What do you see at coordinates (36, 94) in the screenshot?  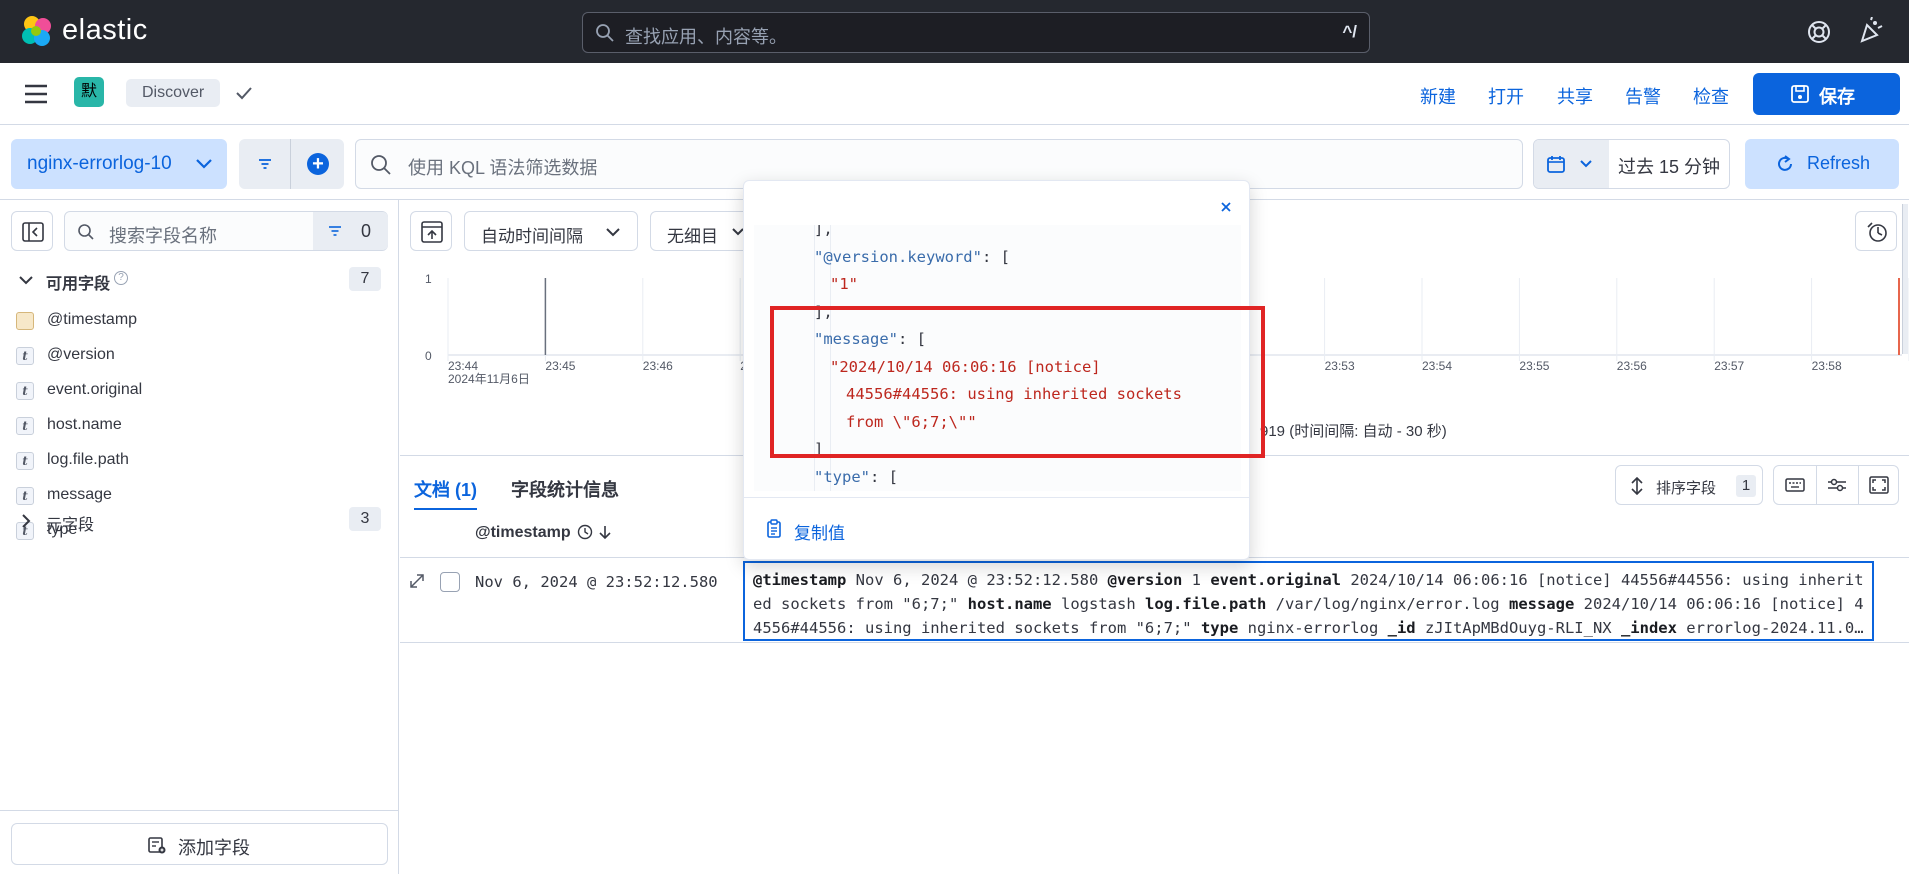 I see `hamburger-menu-icon` at bounding box center [36, 94].